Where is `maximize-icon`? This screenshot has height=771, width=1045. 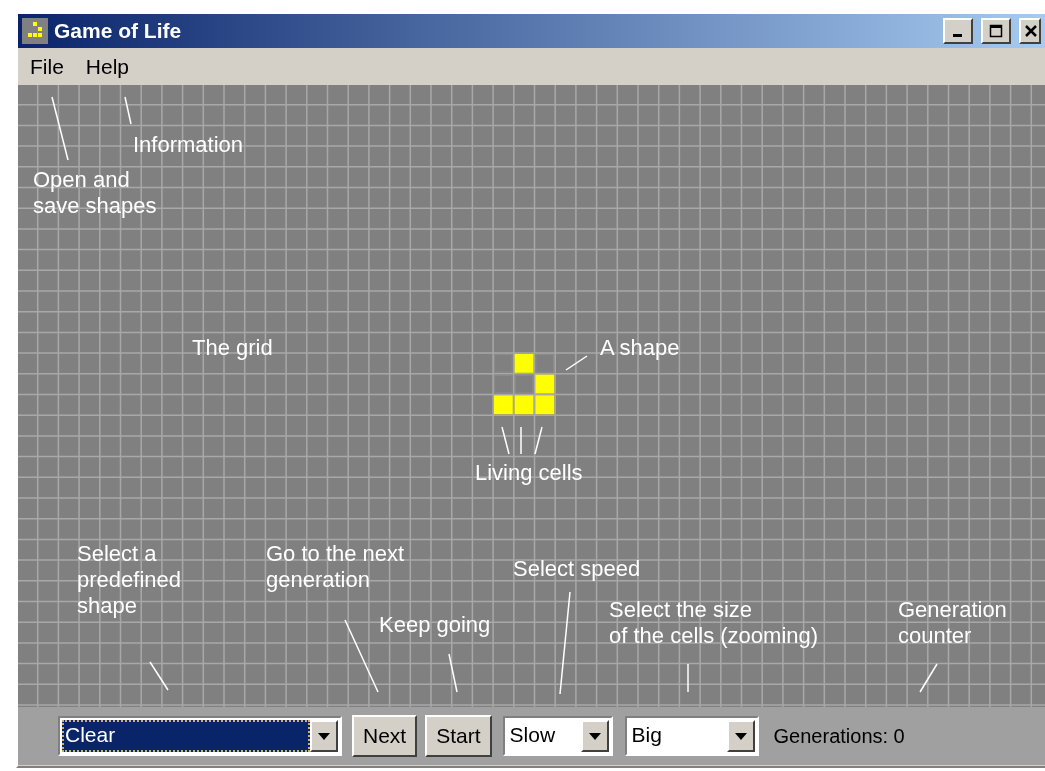 maximize-icon is located at coordinates (996, 31).